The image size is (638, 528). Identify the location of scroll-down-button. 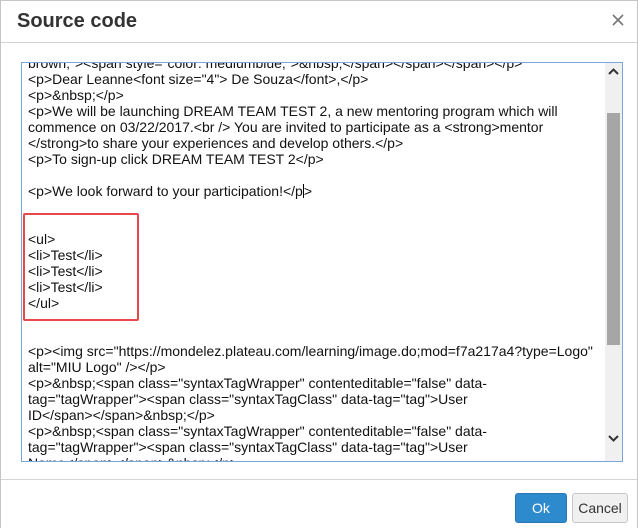
(613, 438).